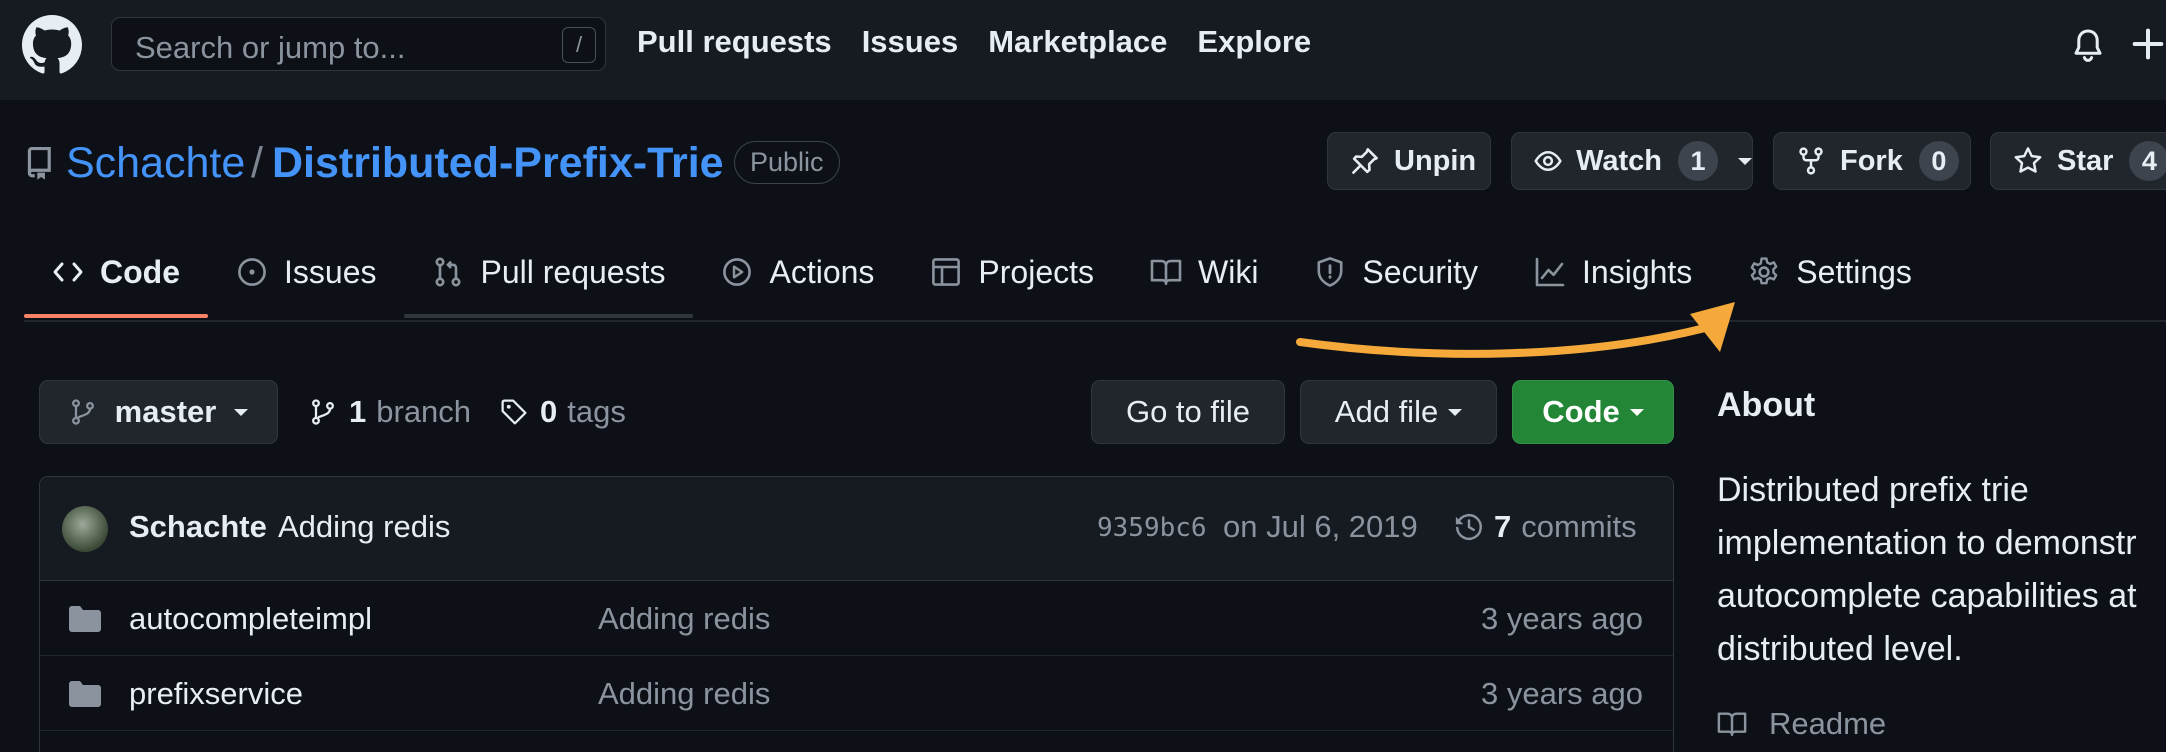 The width and height of the screenshot is (2166, 752). What do you see at coordinates (1811, 161) in the screenshot?
I see `fork-icon` at bounding box center [1811, 161].